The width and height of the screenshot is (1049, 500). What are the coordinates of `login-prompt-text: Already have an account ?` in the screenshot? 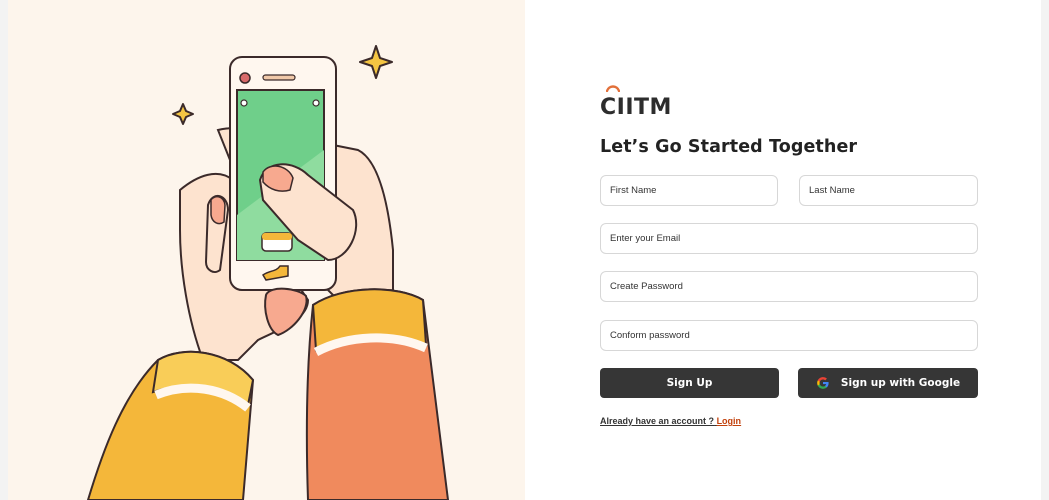 It's located at (657, 421).